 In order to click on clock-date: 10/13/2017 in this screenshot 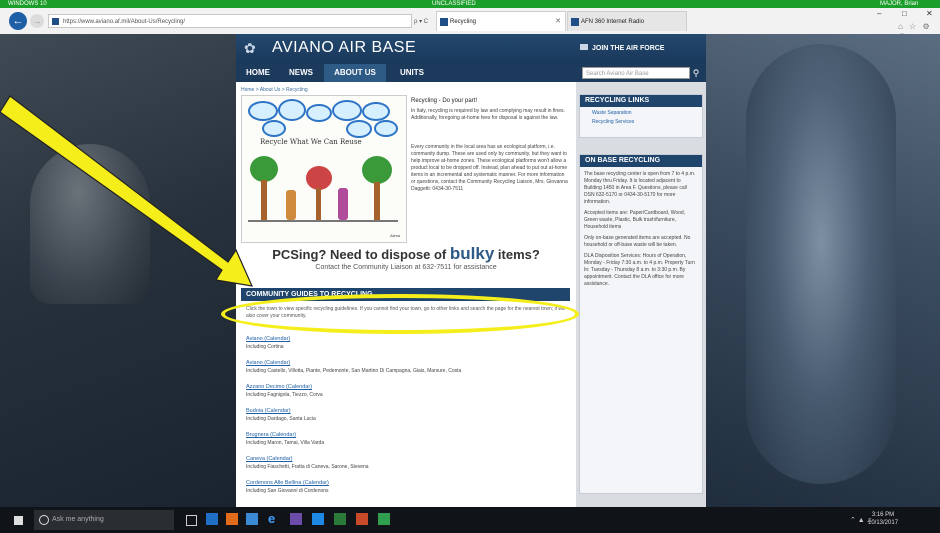, I will do `click(883, 523)`.